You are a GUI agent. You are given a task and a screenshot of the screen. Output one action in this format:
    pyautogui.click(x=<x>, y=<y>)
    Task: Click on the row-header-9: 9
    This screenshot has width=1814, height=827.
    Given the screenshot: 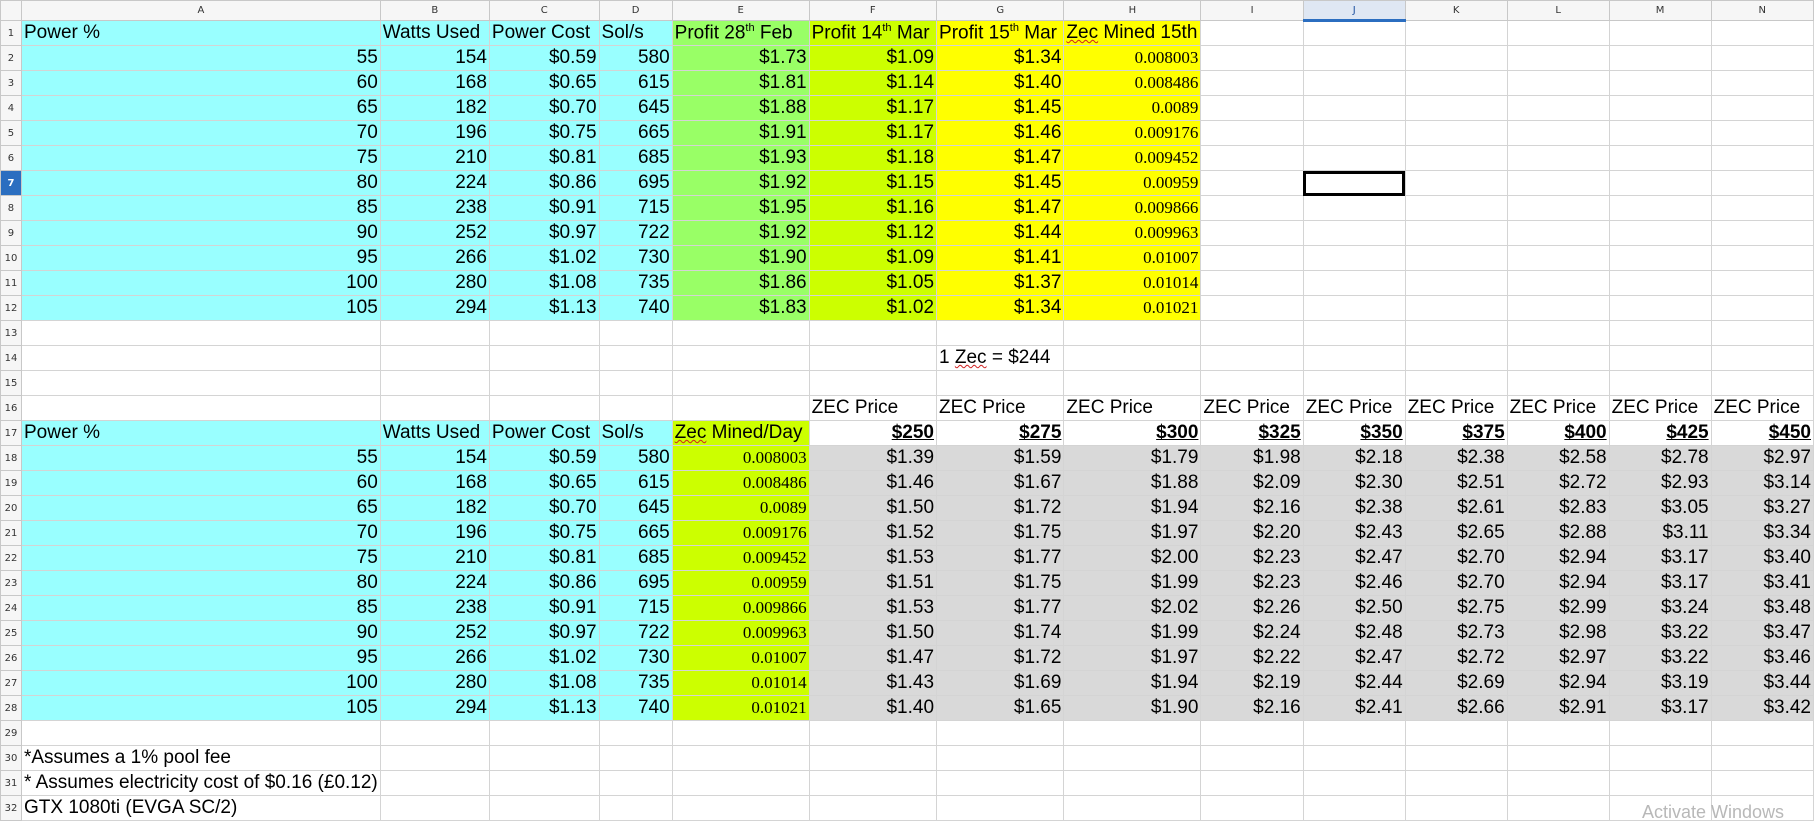 What is the action you would take?
    pyautogui.click(x=11, y=233)
    